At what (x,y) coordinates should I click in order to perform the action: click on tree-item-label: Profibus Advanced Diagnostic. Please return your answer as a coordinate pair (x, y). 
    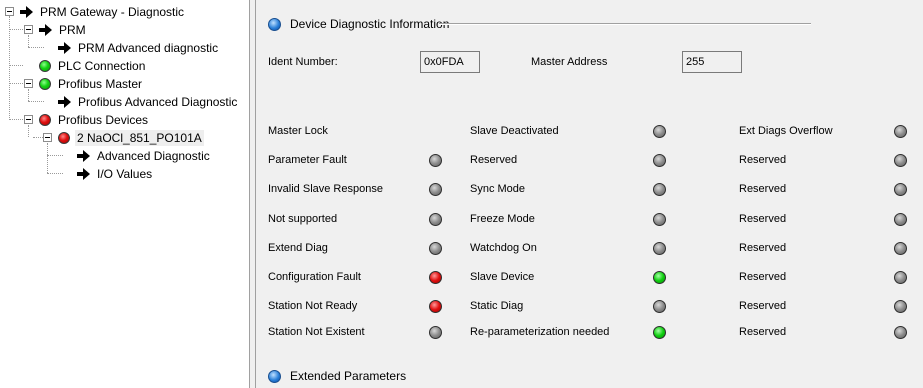
    Looking at the image, I should click on (158, 102).